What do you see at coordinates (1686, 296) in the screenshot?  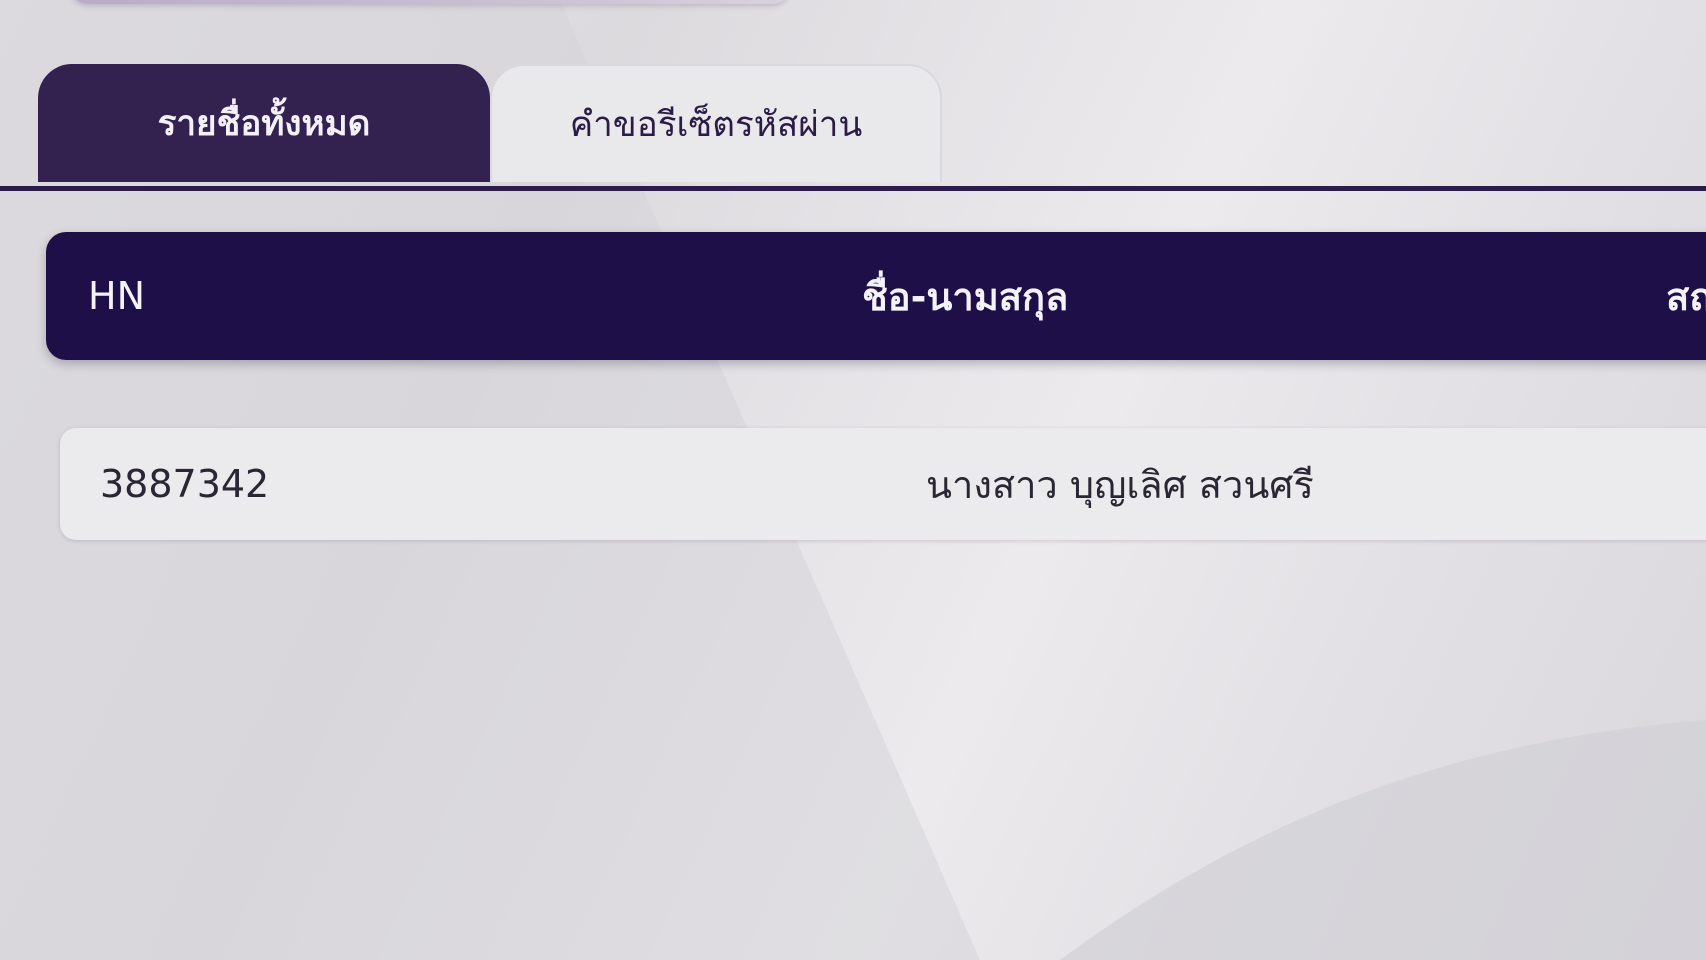 I see `column-header-status: สถ` at bounding box center [1686, 296].